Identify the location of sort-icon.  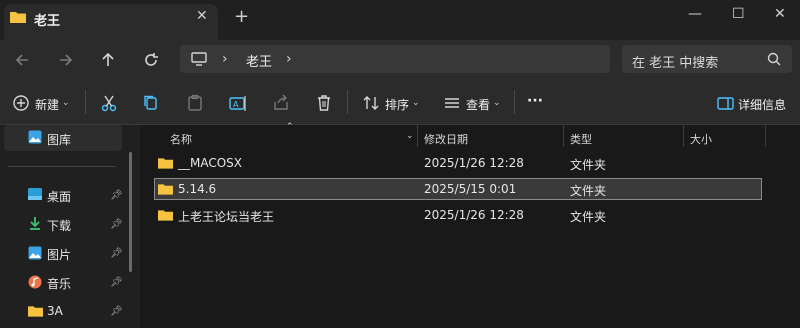
(371, 103).